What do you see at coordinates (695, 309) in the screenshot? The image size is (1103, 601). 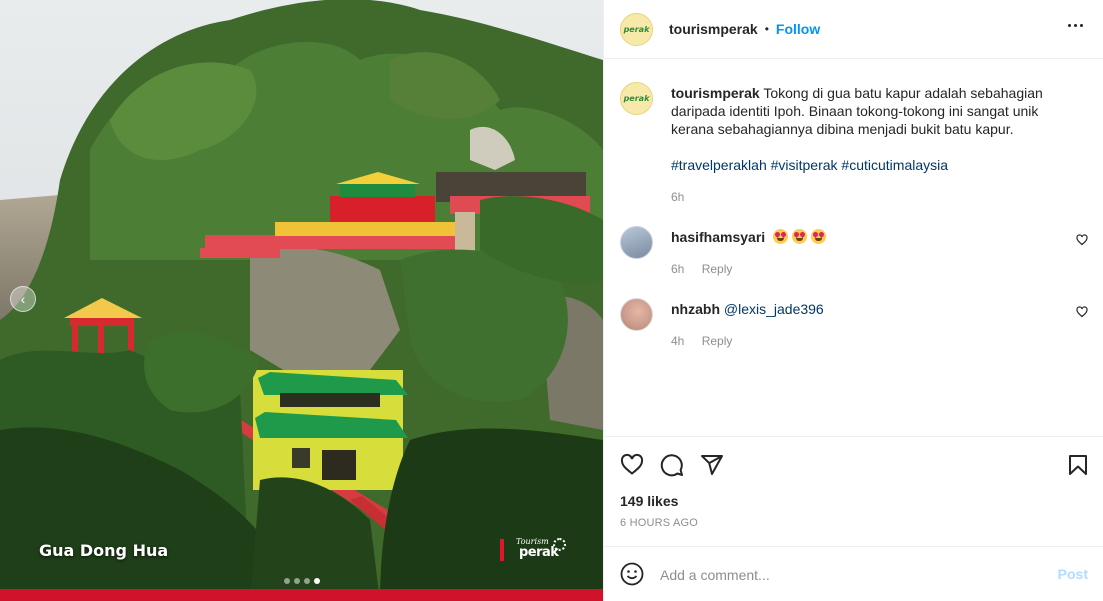 I see `comment-username: nhzabh` at bounding box center [695, 309].